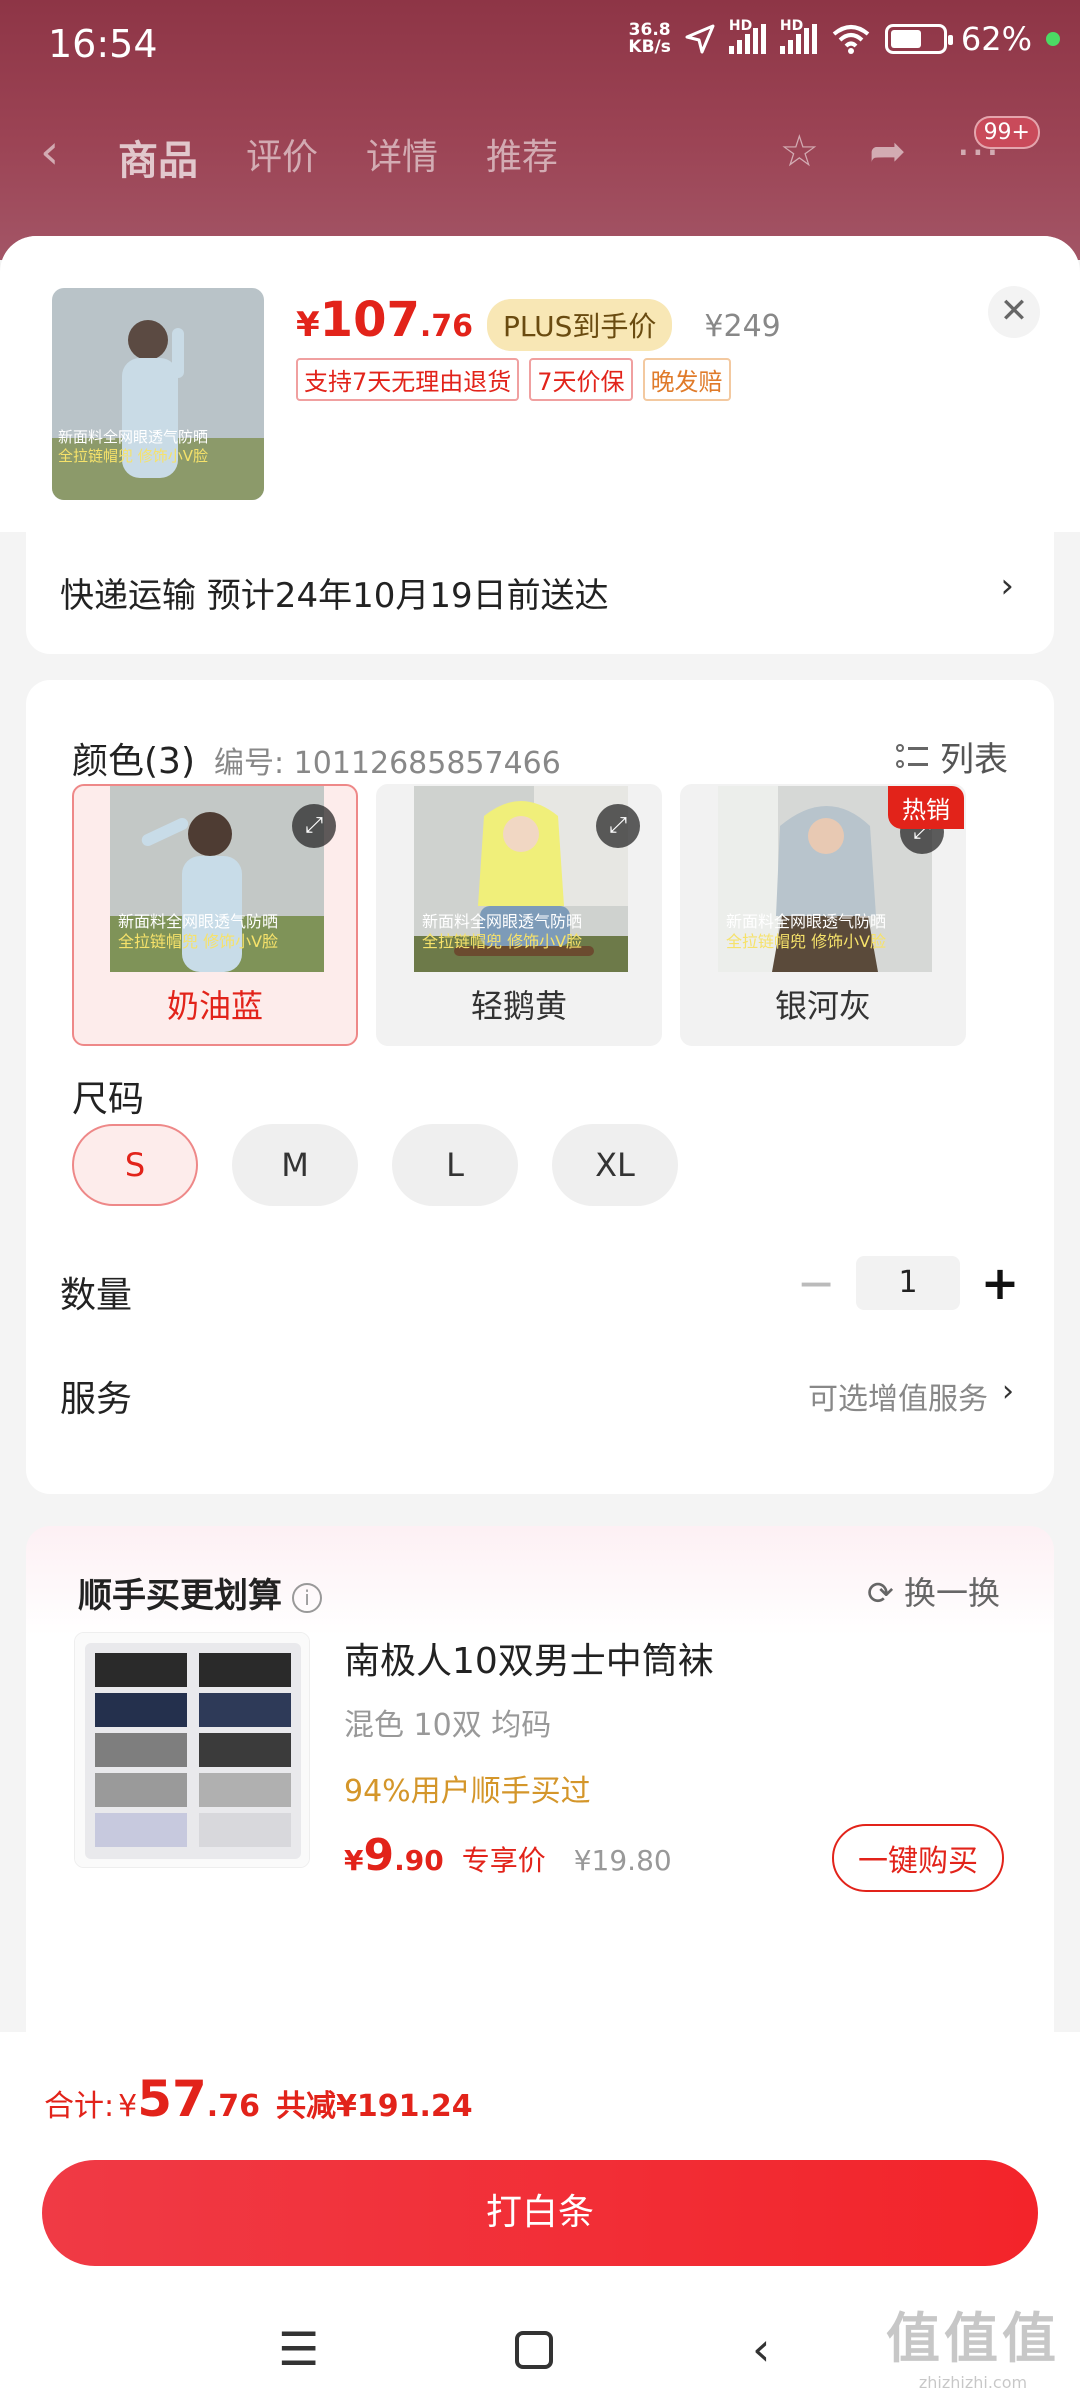 The width and height of the screenshot is (1080, 2400). What do you see at coordinates (295, 1165) in the screenshot?
I see `size-option-m: M` at bounding box center [295, 1165].